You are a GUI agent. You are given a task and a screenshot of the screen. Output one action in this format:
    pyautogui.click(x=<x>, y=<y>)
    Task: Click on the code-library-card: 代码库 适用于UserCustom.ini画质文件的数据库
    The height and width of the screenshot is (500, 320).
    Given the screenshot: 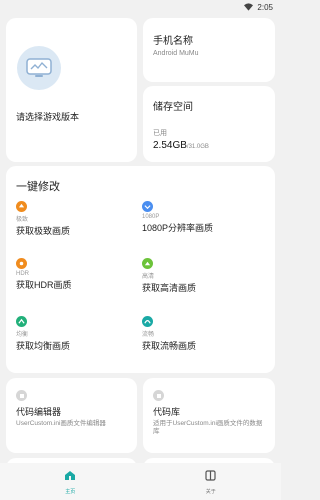 What is the action you would take?
    pyautogui.click(x=209, y=415)
    